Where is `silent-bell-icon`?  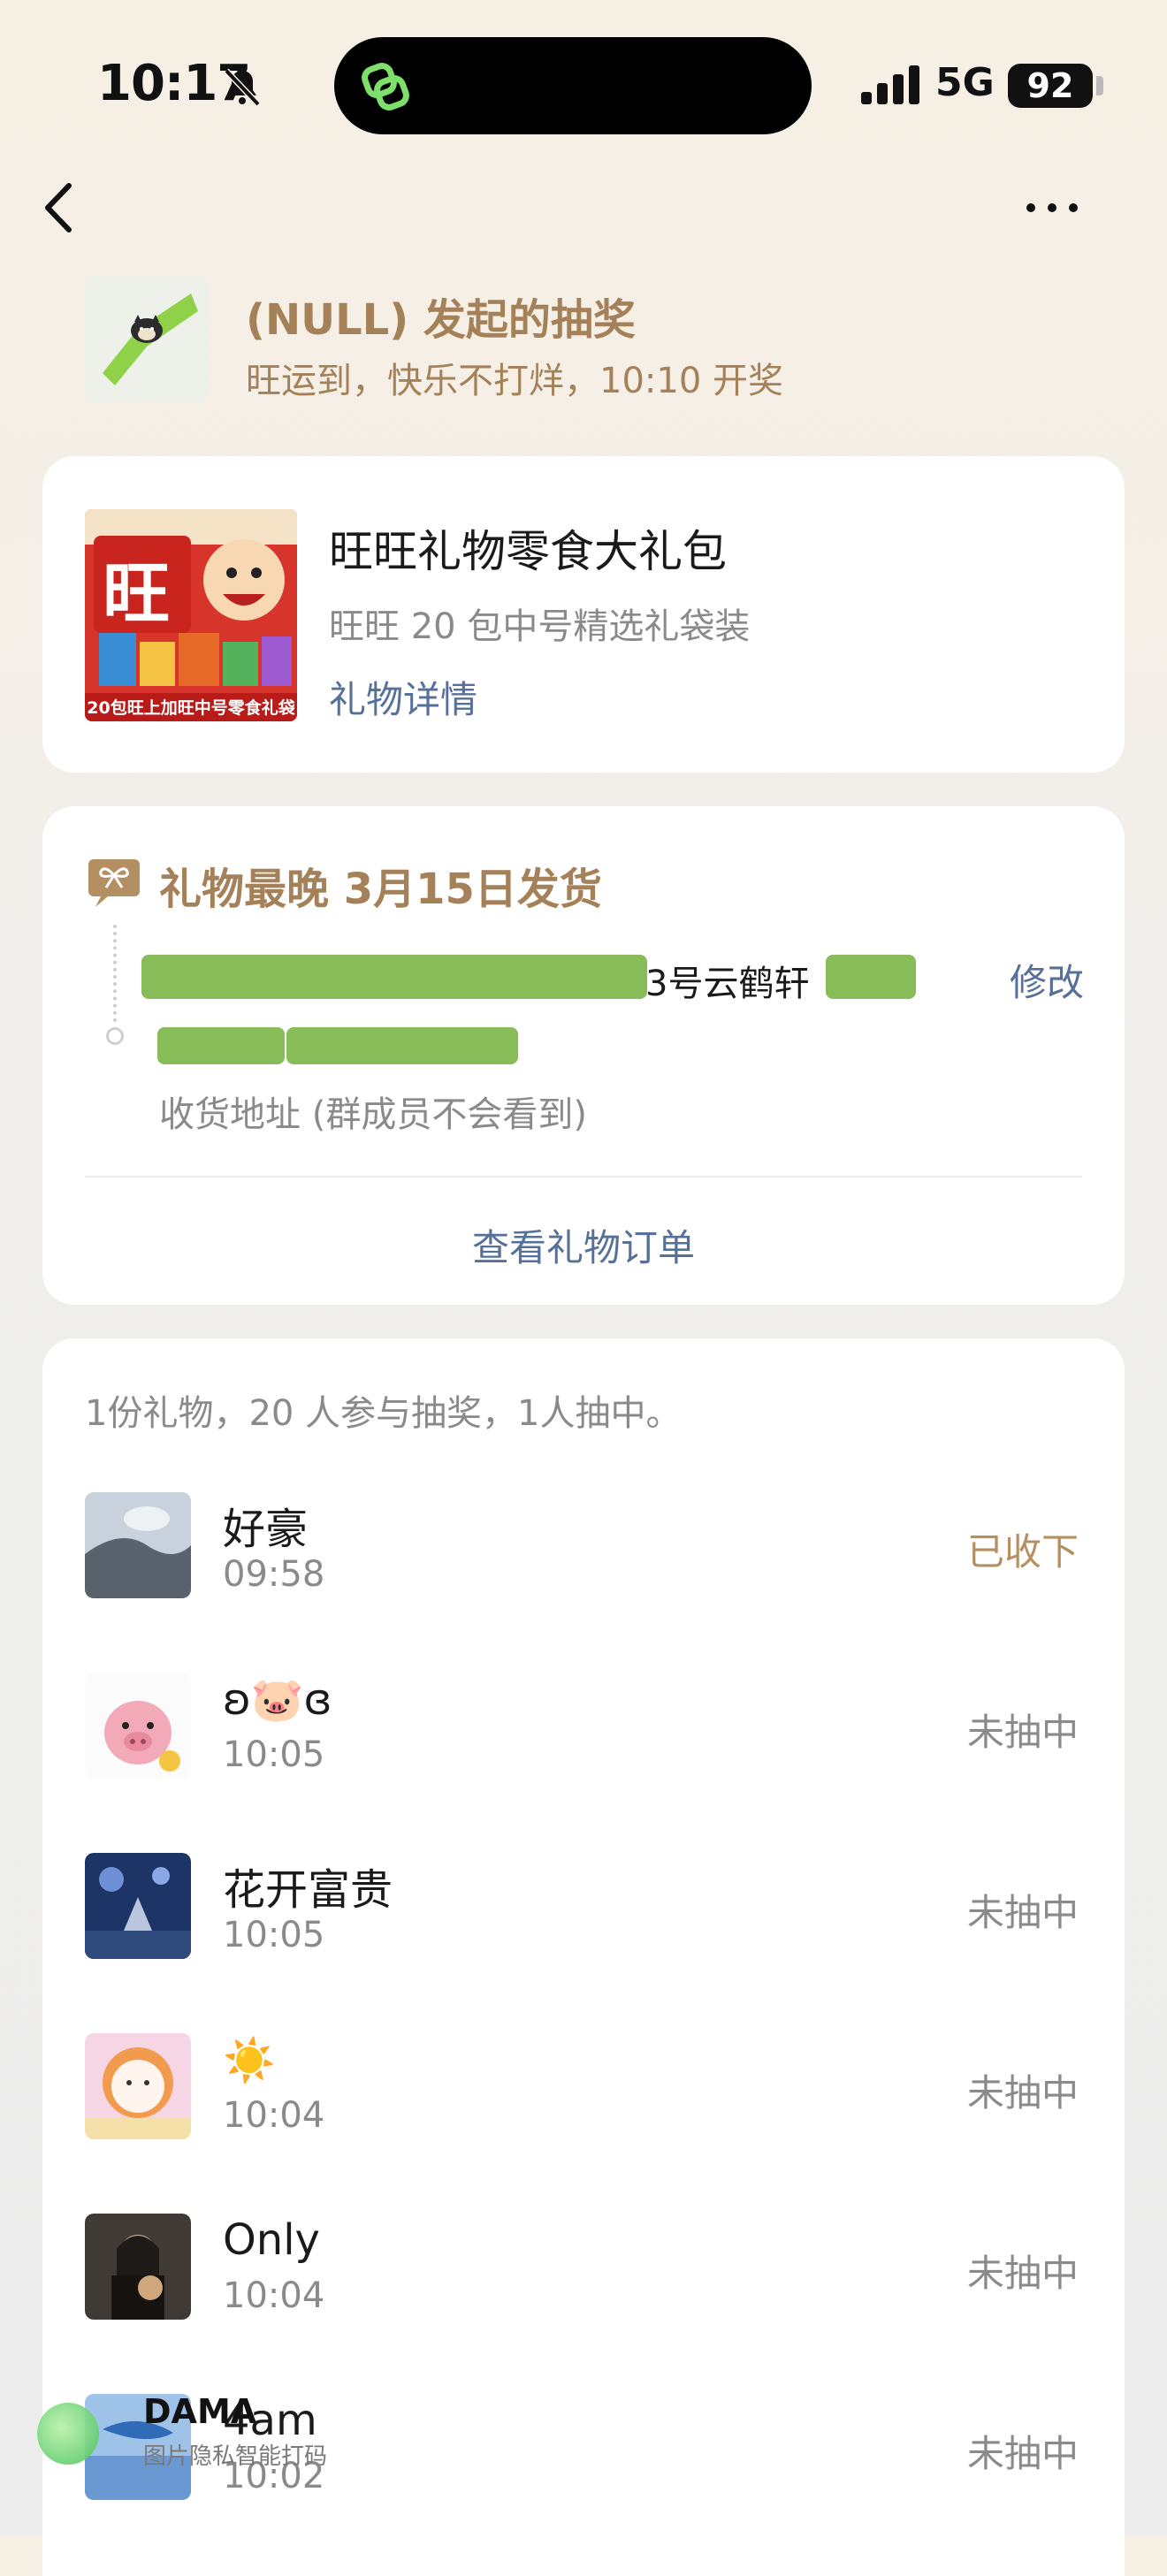
silent-bell-icon is located at coordinates (242, 87).